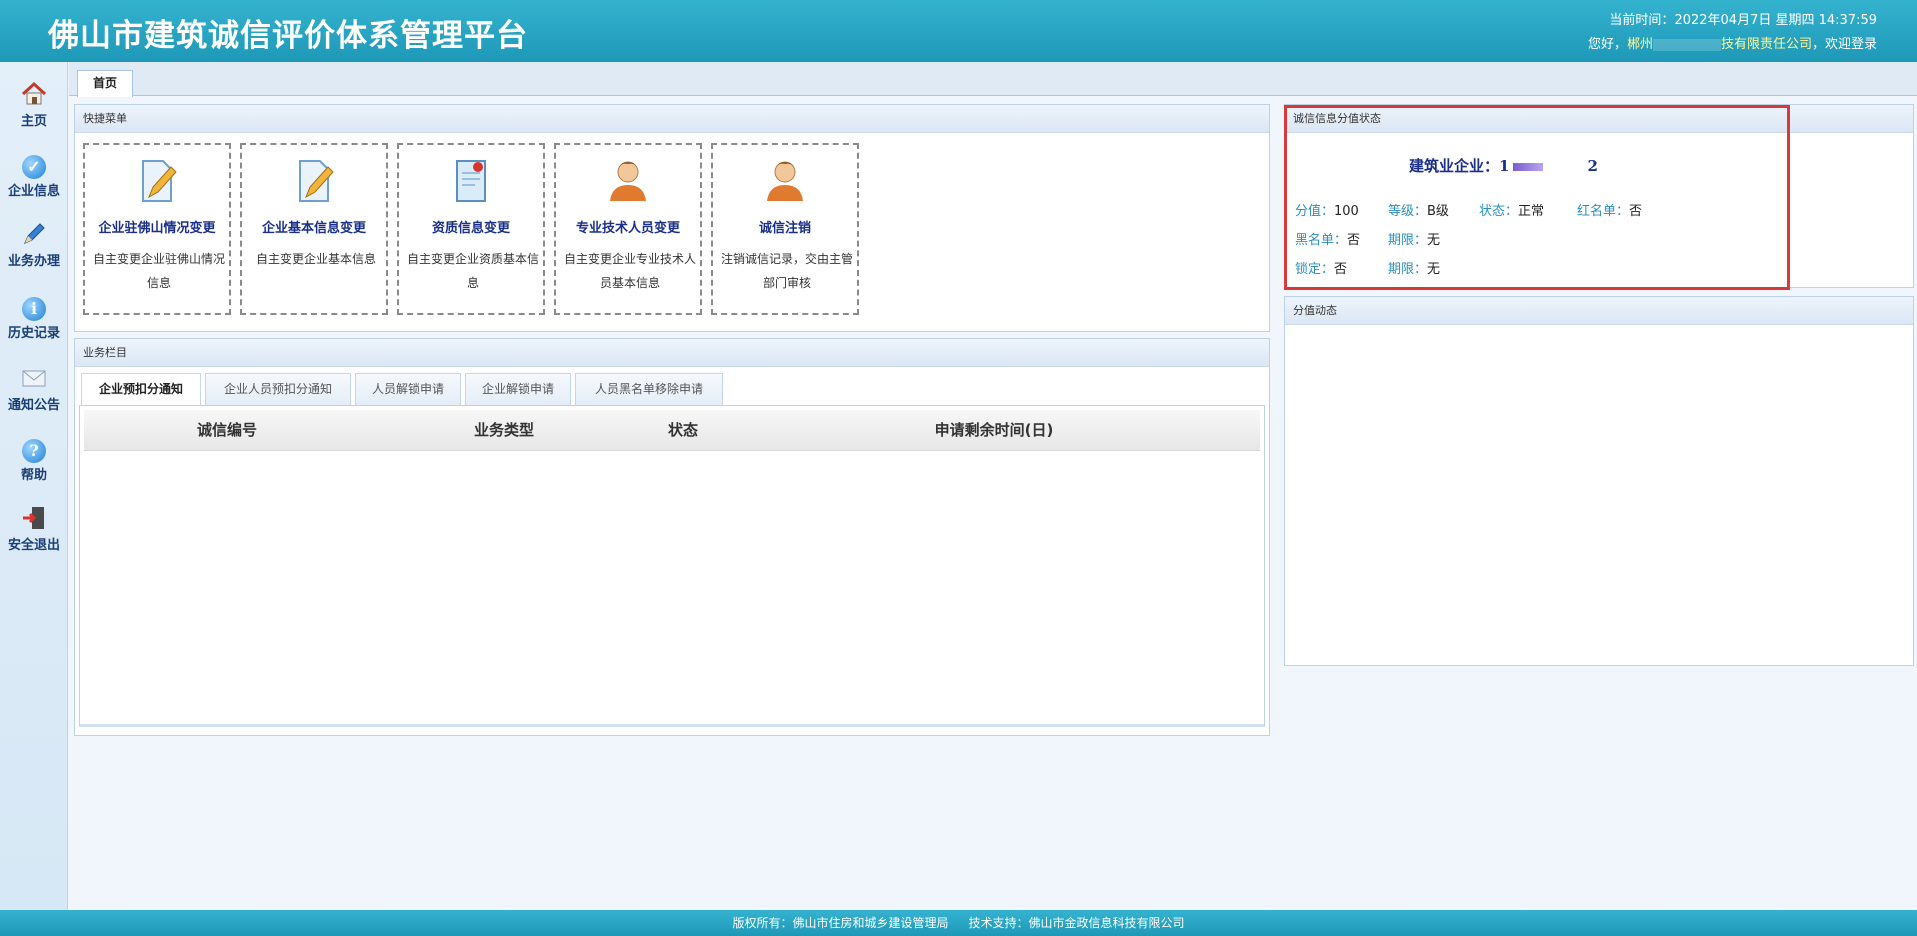 The height and width of the screenshot is (936, 1917). I want to click on tab-strip: 首页, so click(993, 79).